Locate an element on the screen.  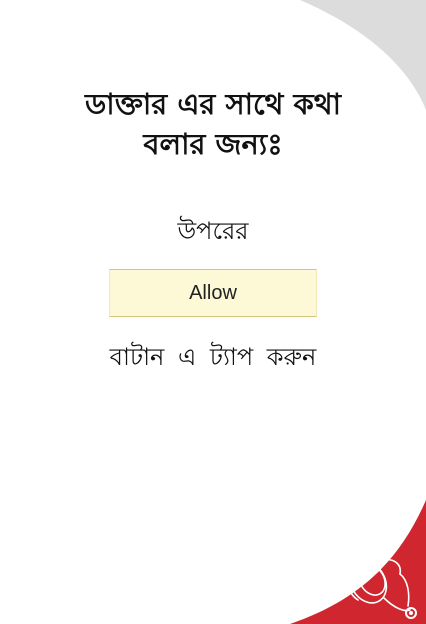
allow-button: Allow is located at coordinates (213, 293).